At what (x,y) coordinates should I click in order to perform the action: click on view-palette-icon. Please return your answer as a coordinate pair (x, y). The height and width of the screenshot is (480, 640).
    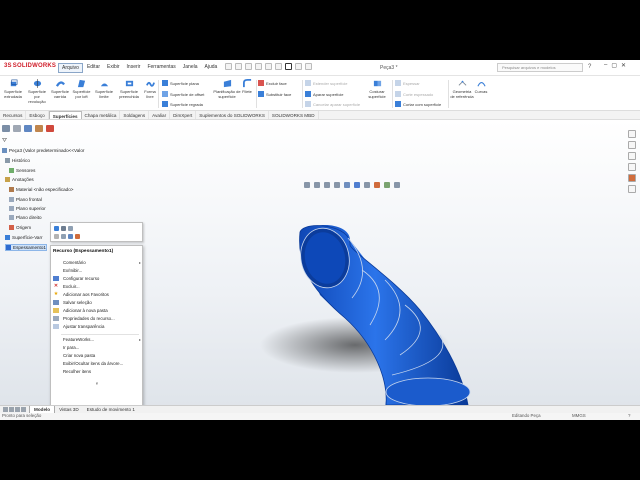
    Looking at the image, I should click on (632, 167).